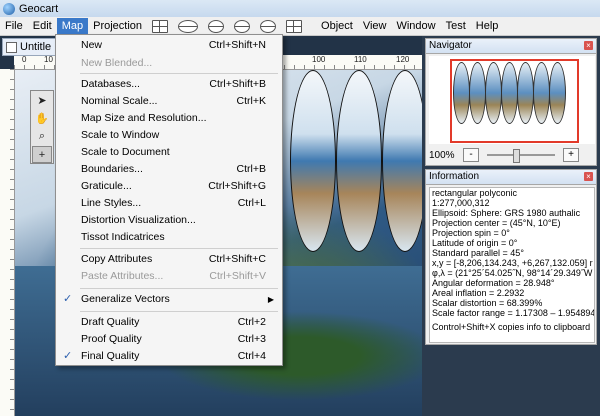 The width and height of the screenshot is (600, 416). What do you see at coordinates (110, 322) in the screenshot?
I see `menu-item-label: Draft Quality` at bounding box center [110, 322].